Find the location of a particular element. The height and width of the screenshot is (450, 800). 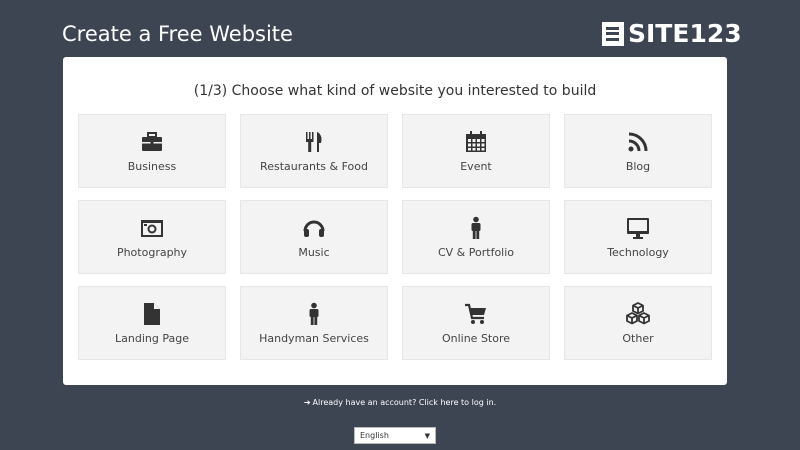

fork-knife-icon is located at coordinates (314, 141).